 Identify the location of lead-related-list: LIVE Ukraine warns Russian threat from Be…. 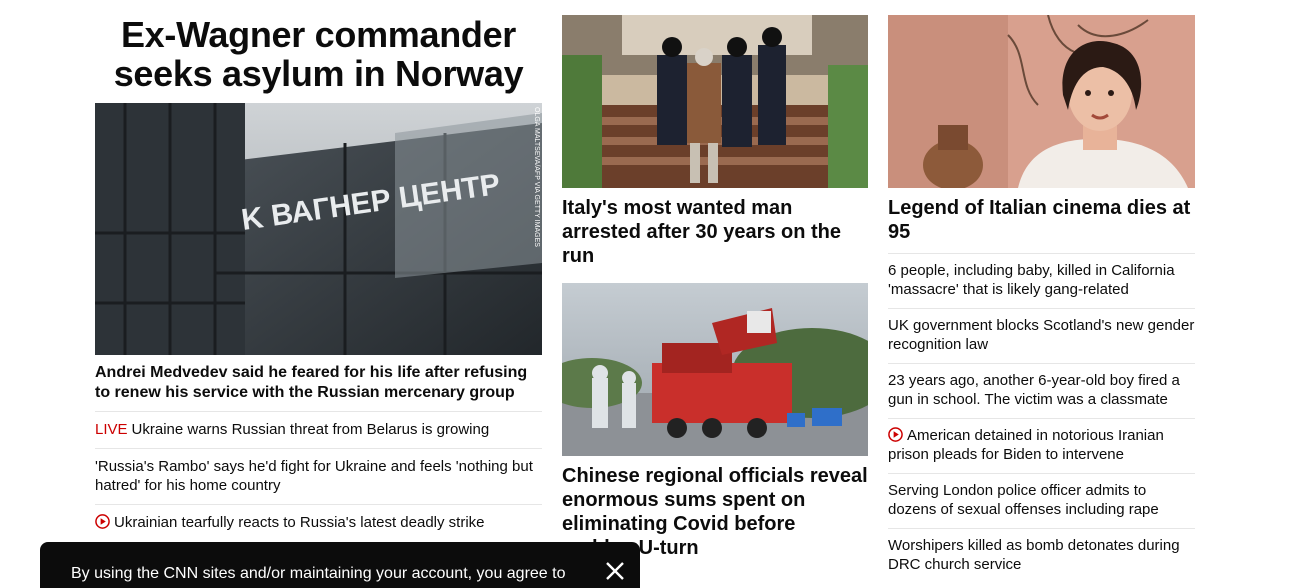
(318, 476).